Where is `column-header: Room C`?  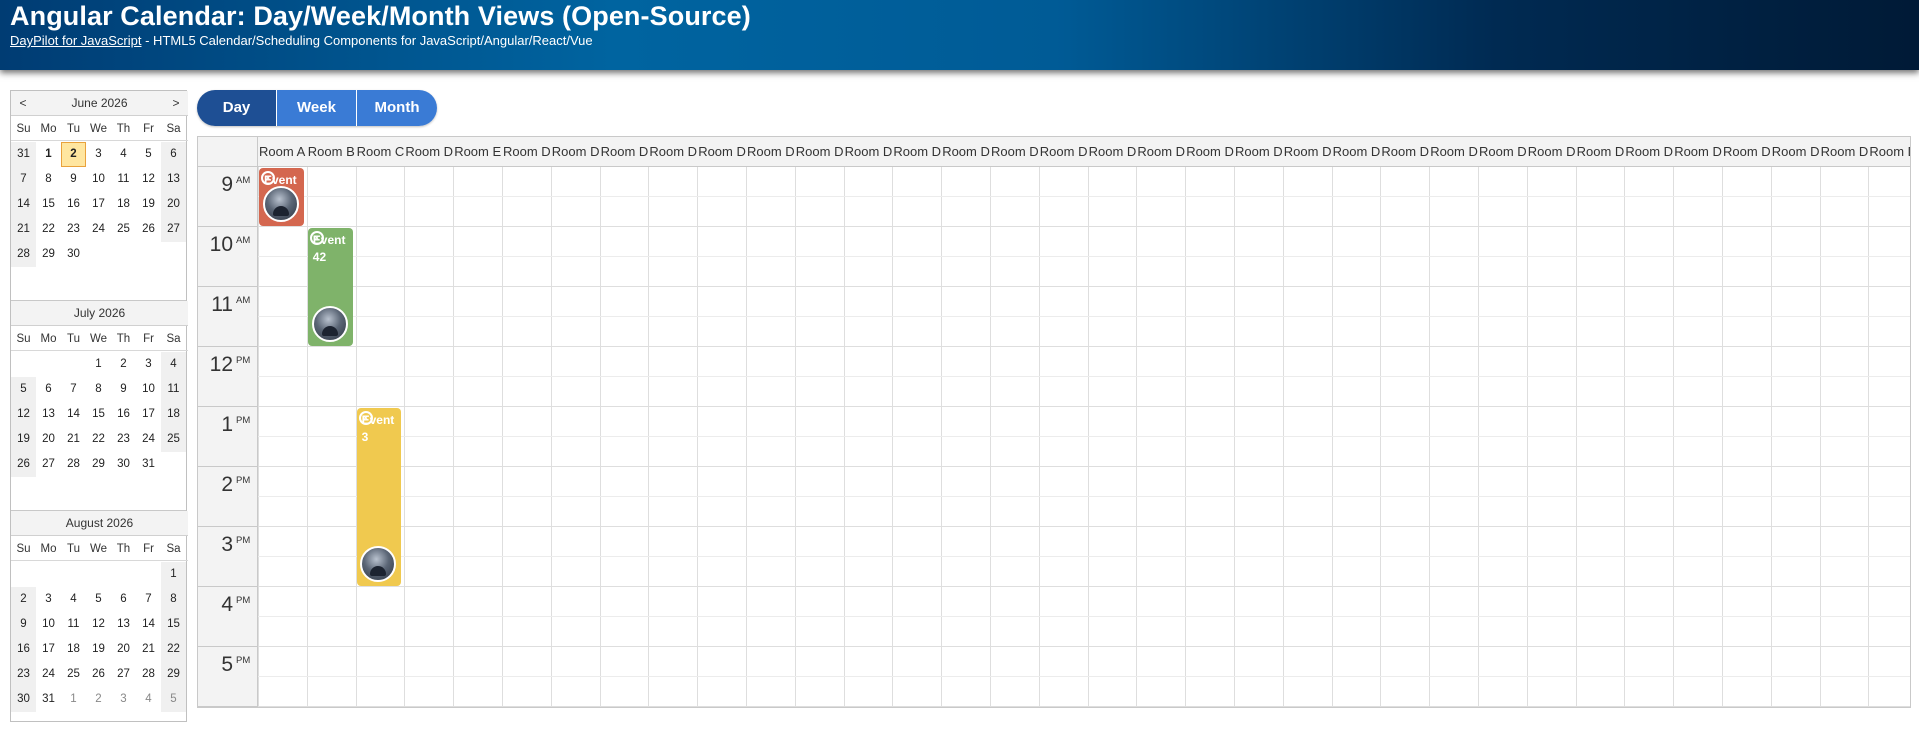 column-header: Room C is located at coordinates (380, 152).